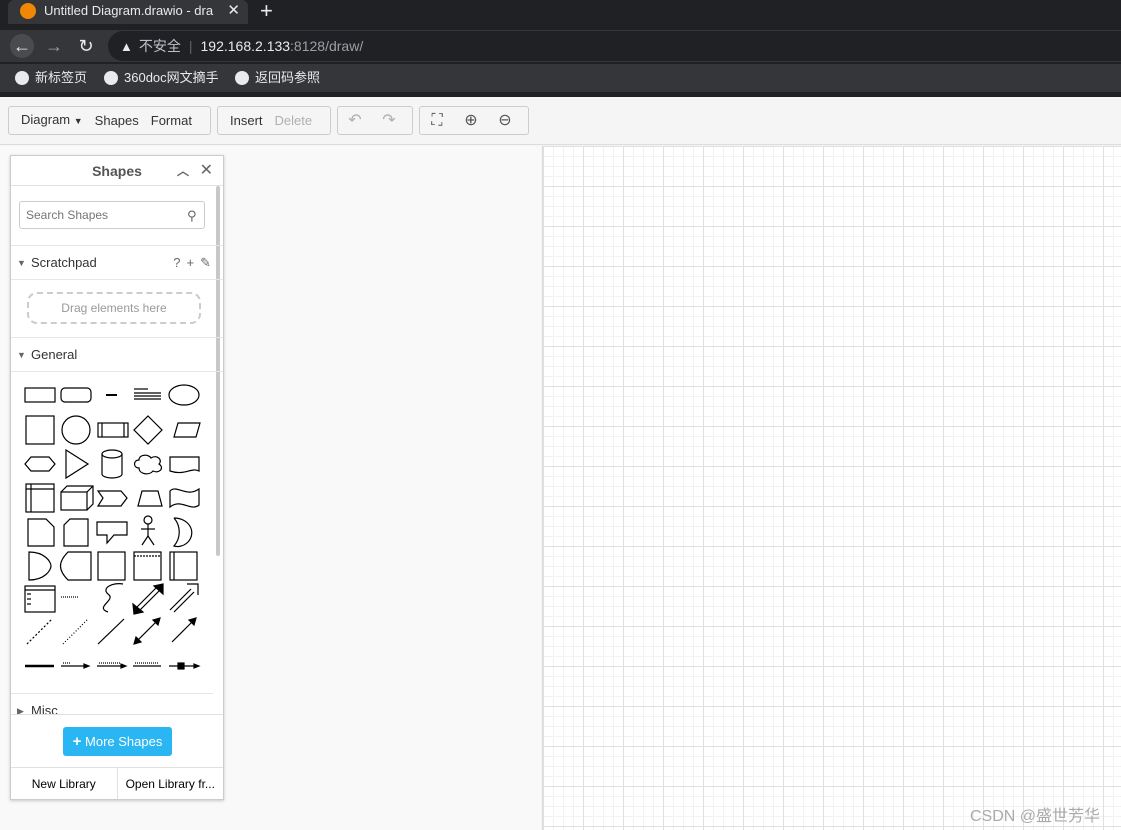  I want to click on parallelogram-shape, so click(187, 430).